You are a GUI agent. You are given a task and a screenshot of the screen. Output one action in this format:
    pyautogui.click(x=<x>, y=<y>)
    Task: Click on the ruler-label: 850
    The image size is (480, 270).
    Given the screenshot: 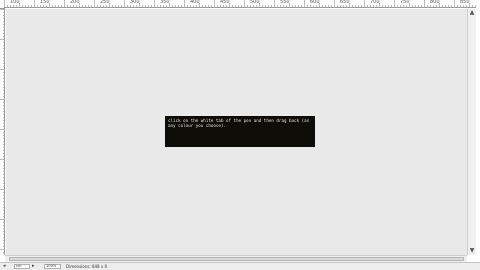 What is the action you would take?
    pyautogui.click(x=465, y=2)
    